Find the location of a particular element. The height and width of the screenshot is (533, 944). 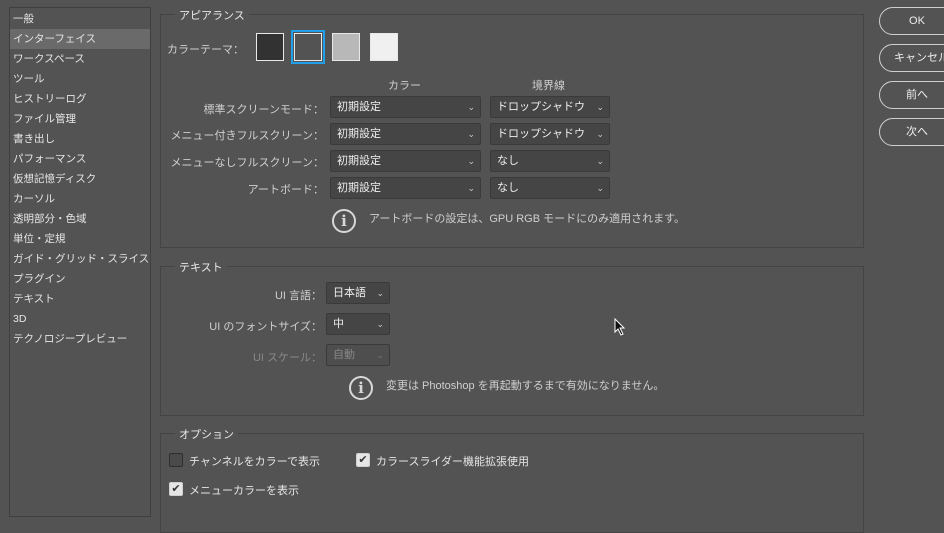

mouse-cursor-icon is located at coordinates (620, 327).